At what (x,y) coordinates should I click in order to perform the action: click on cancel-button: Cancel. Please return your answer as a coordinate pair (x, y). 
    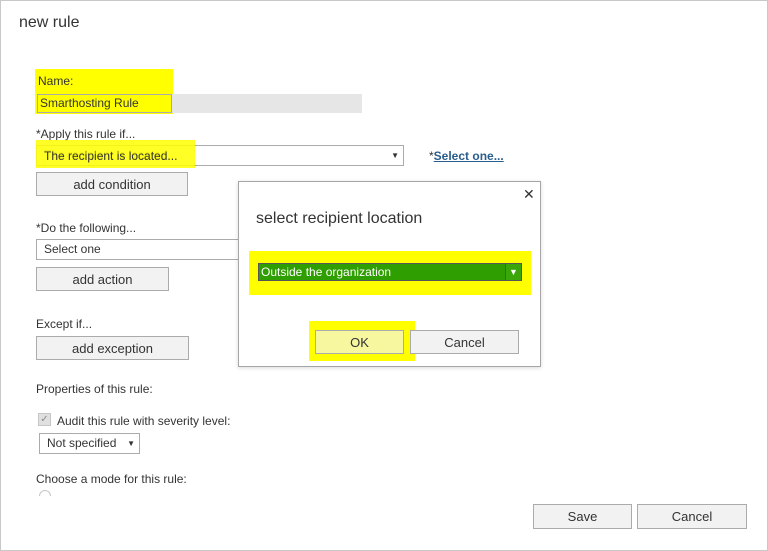
    Looking at the image, I should click on (692, 516).